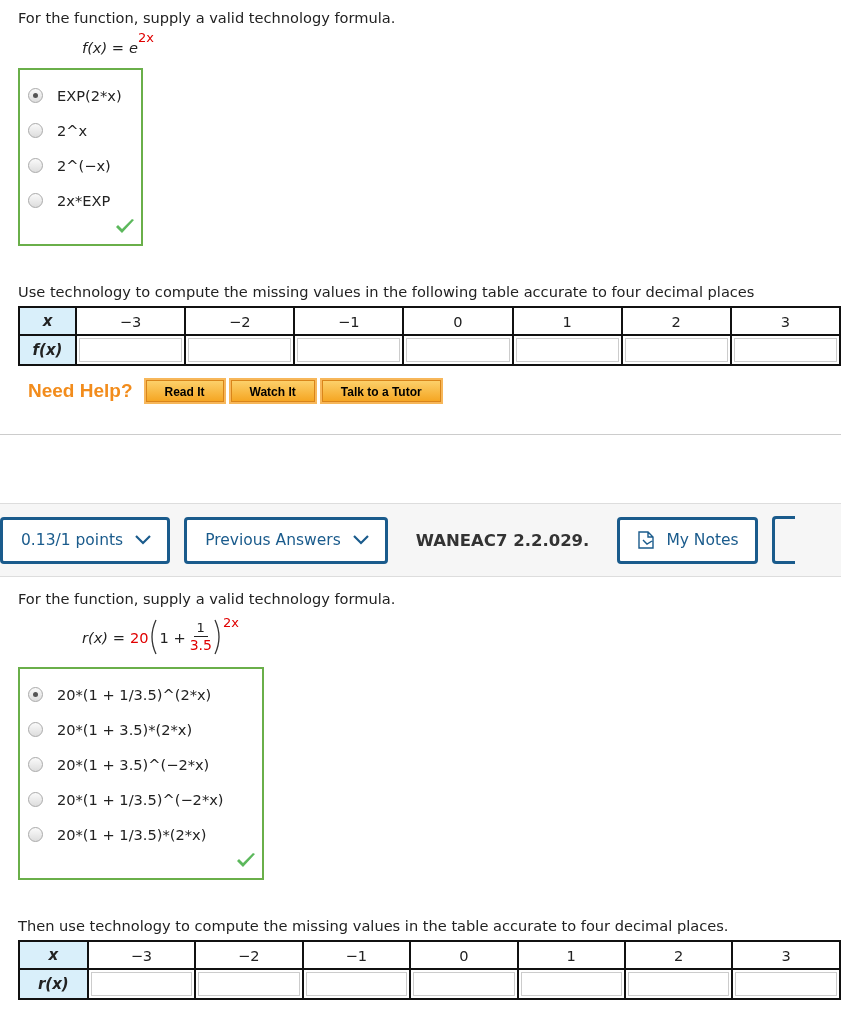 This screenshot has height=1024, width=841. Describe the element at coordinates (133, 47) in the screenshot. I see `formula-base: e` at that location.